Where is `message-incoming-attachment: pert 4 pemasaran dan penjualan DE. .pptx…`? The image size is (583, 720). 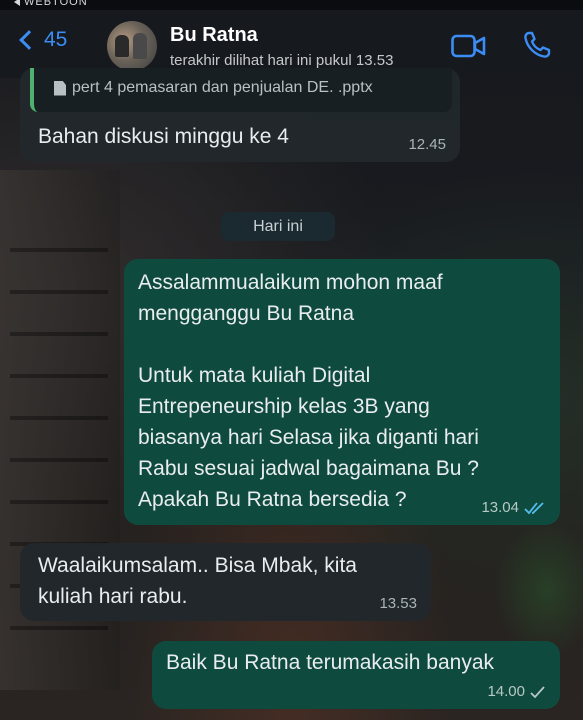
message-incoming-attachment: pert 4 pemasaran dan penjualan DE. .pptx… is located at coordinates (240, 115).